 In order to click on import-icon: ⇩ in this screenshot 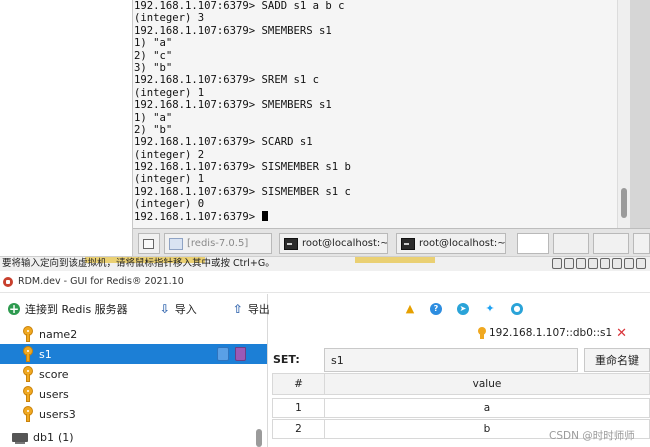, I will do `click(164, 309)`.